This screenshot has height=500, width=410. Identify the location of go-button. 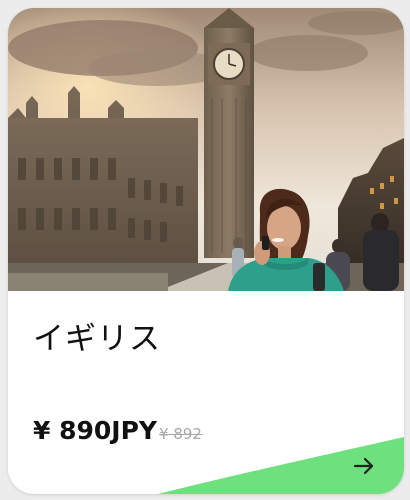
(364, 466).